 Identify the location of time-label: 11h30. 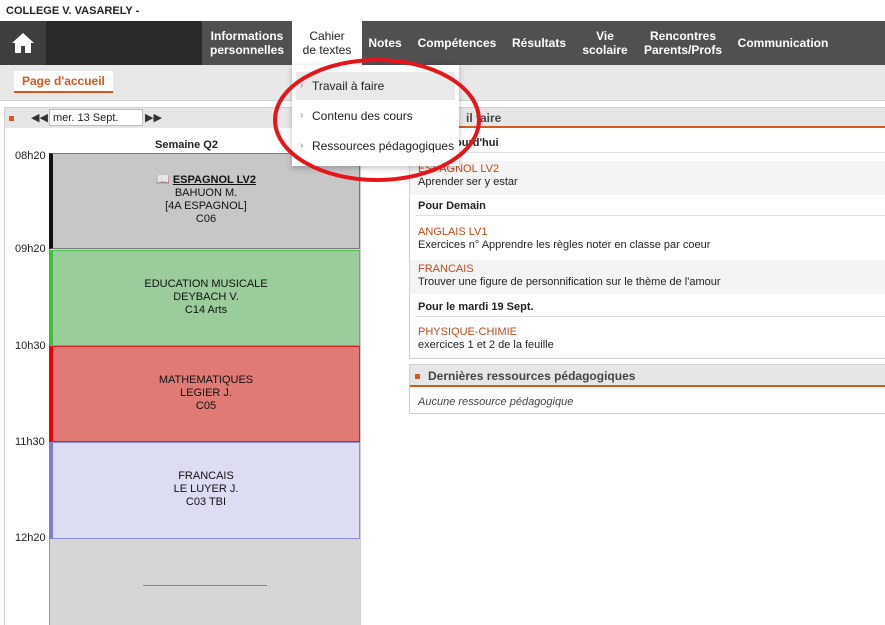
(30, 442).